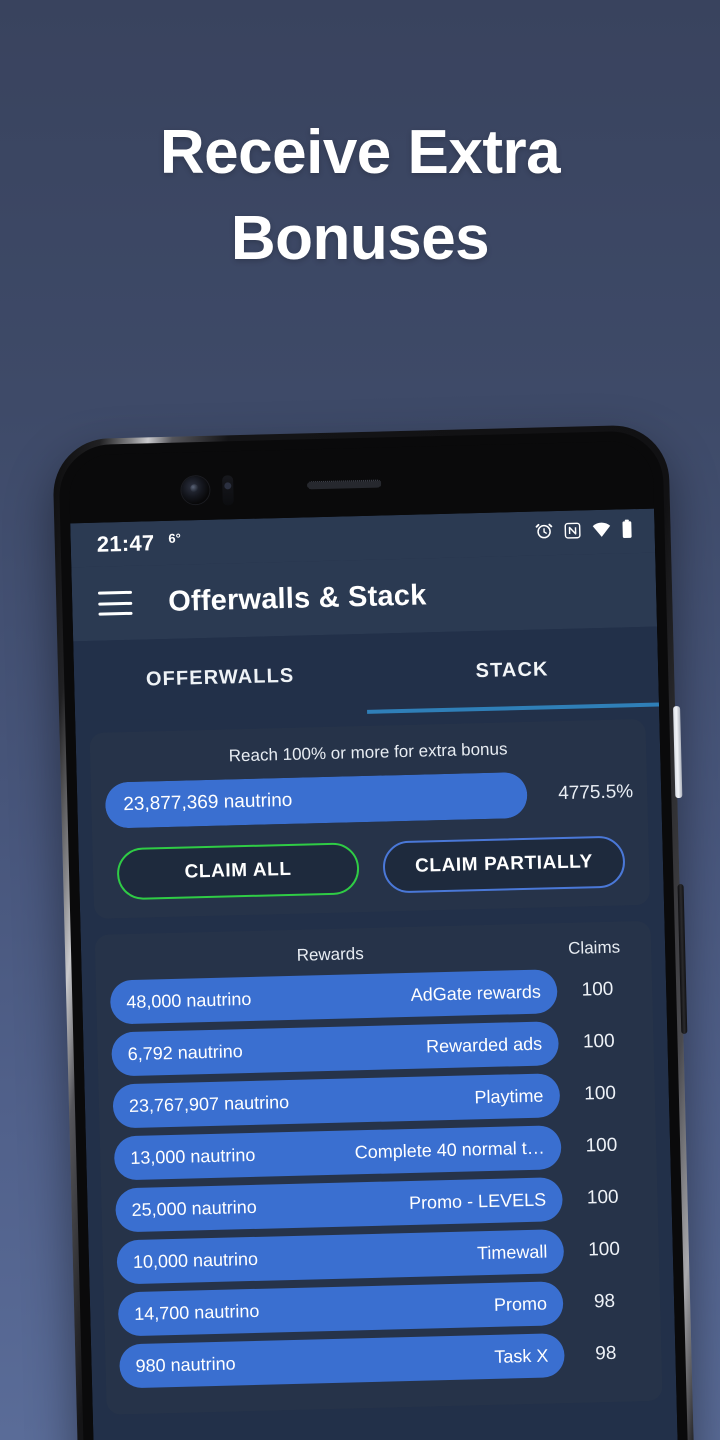 The image size is (720, 1440). What do you see at coordinates (340, 1257) in the screenshot?
I see `reward-bar: 10,000 nautrino Timewall` at bounding box center [340, 1257].